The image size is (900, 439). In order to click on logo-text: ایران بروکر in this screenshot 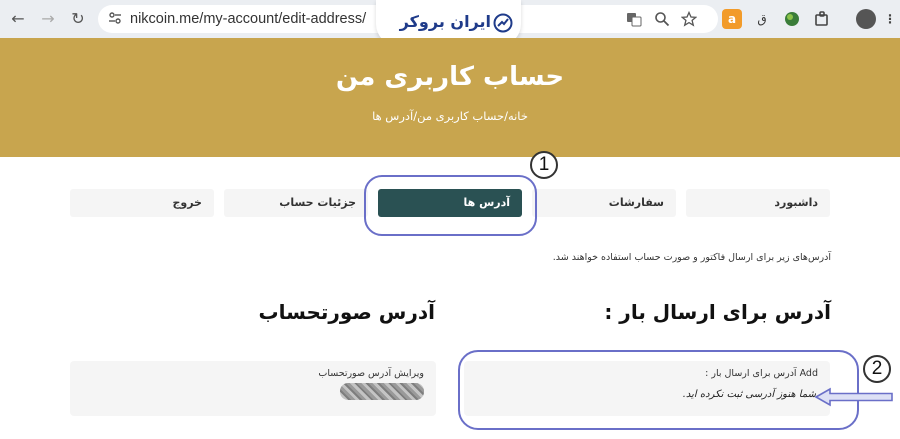, I will do `click(445, 21)`.